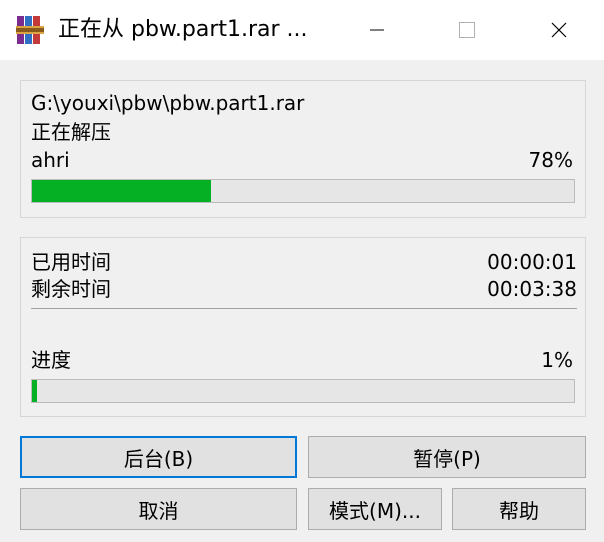 The width and height of the screenshot is (604, 542). What do you see at coordinates (50, 160) in the screenshot?
I see `current-file-name: ahri` at bounding box center [50, 160].